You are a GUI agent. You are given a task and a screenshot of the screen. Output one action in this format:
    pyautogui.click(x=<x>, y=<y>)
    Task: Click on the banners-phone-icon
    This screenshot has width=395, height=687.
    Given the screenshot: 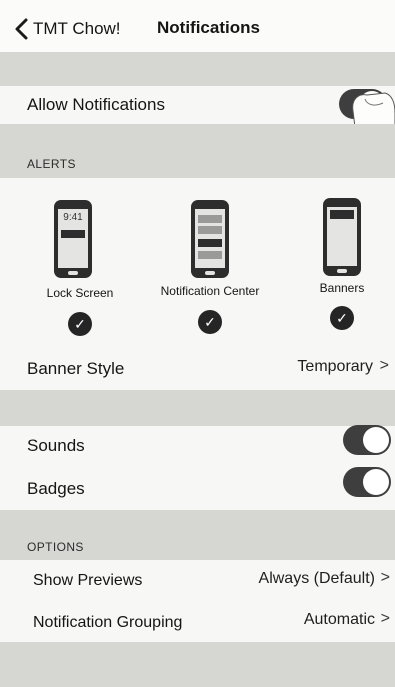 What is the action you would take?
    pyautogui.click(x=342, y=237)
    